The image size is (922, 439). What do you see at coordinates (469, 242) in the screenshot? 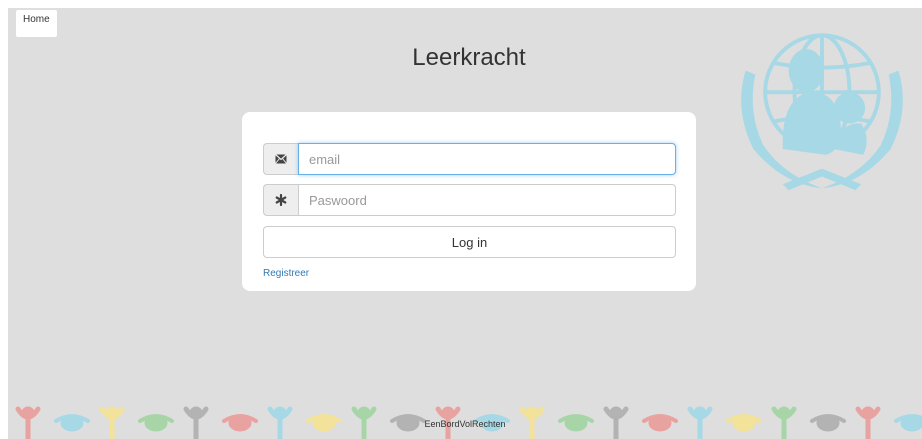
I see `login-button: Log in` at bounding box center [469, 242].